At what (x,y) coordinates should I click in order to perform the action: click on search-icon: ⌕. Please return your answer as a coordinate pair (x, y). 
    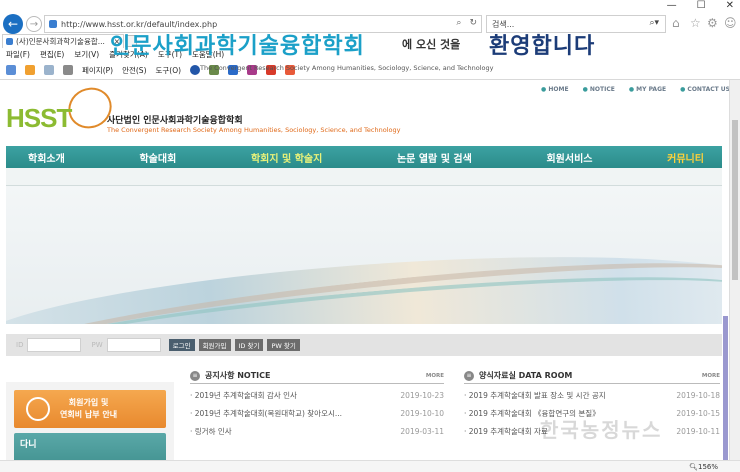
    Looking at the image, I should click on (458, 23).